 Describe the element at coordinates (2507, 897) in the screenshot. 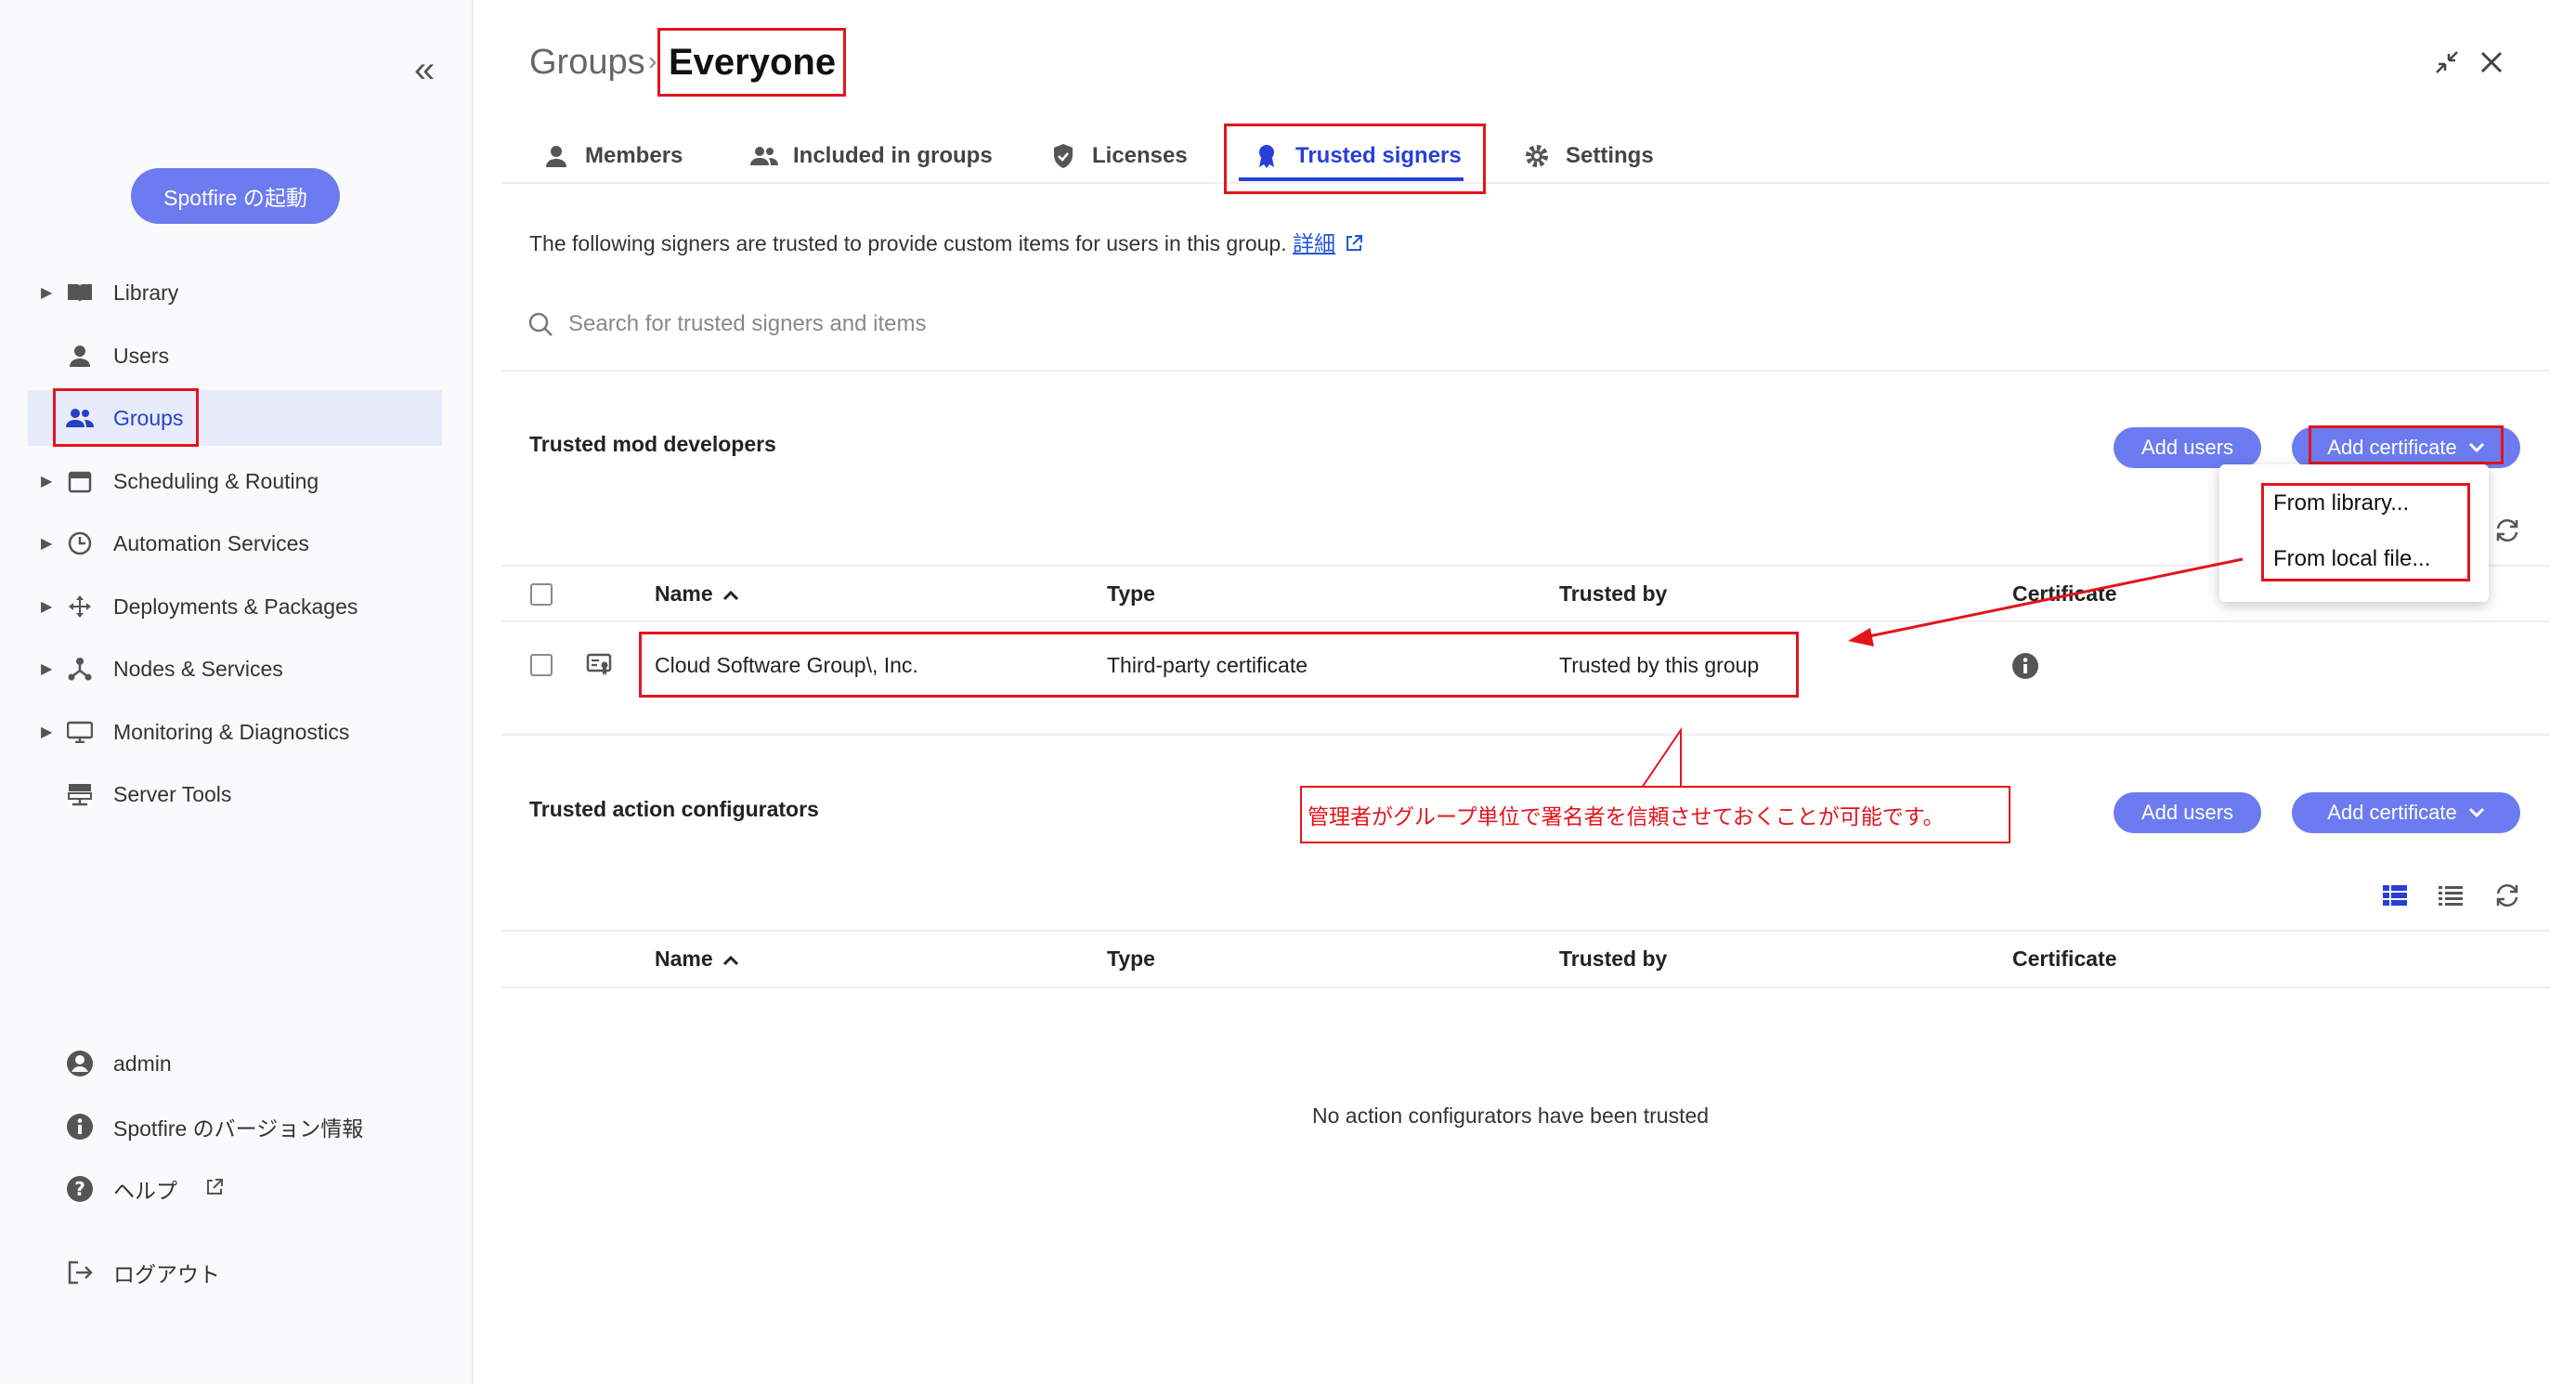

I see `refresh-icon` at that location.